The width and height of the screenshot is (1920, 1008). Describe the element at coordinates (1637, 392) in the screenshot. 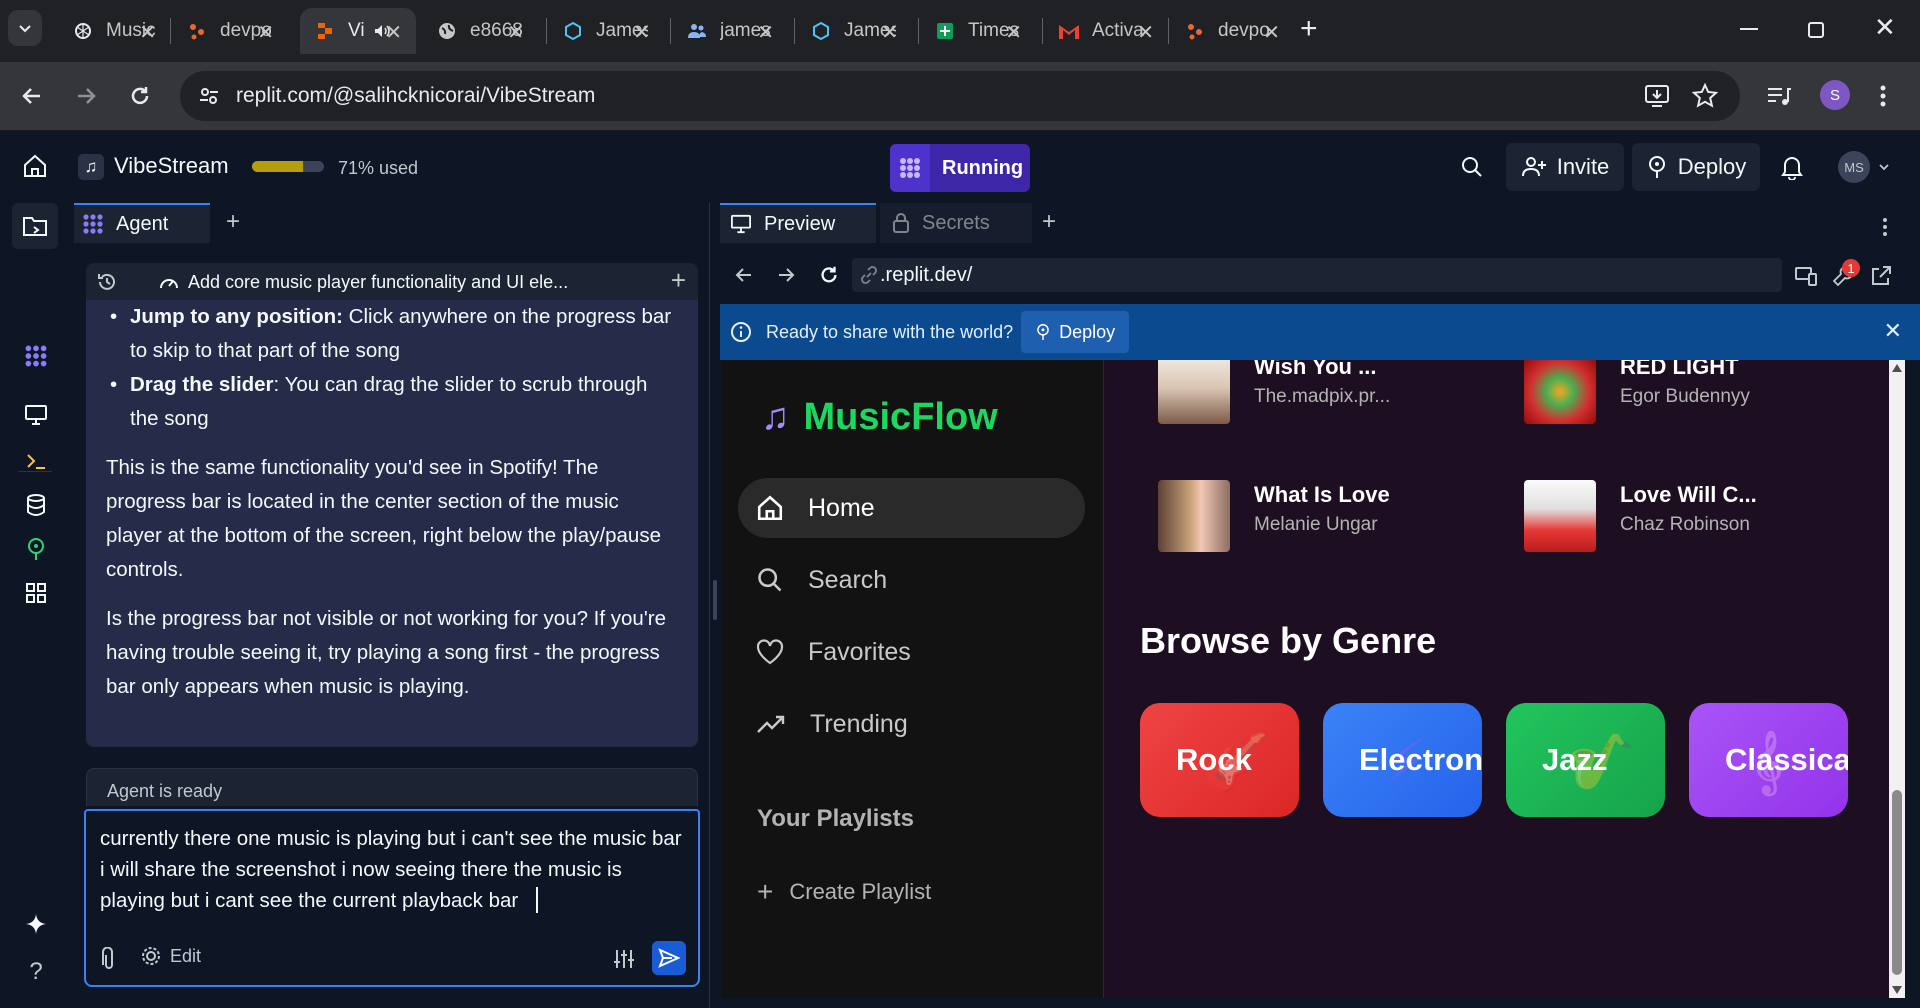

I see `song-card: RED LIGHT Egor Budennyy` at that location.